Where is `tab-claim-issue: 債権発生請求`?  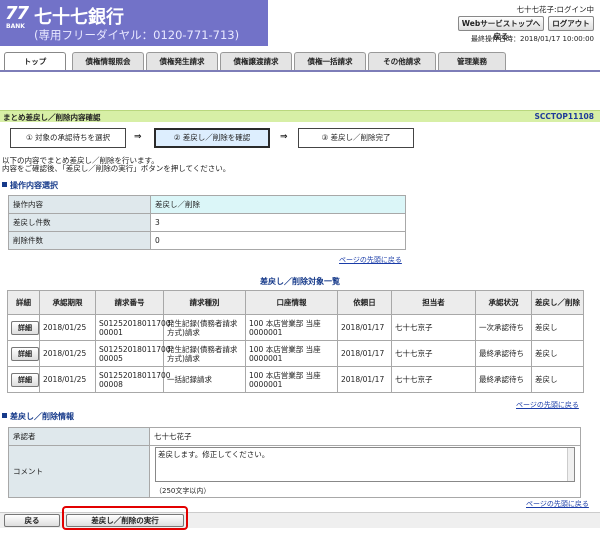 tab-claim-issue: 債権発生請求 is located at coordinates (182, 61).